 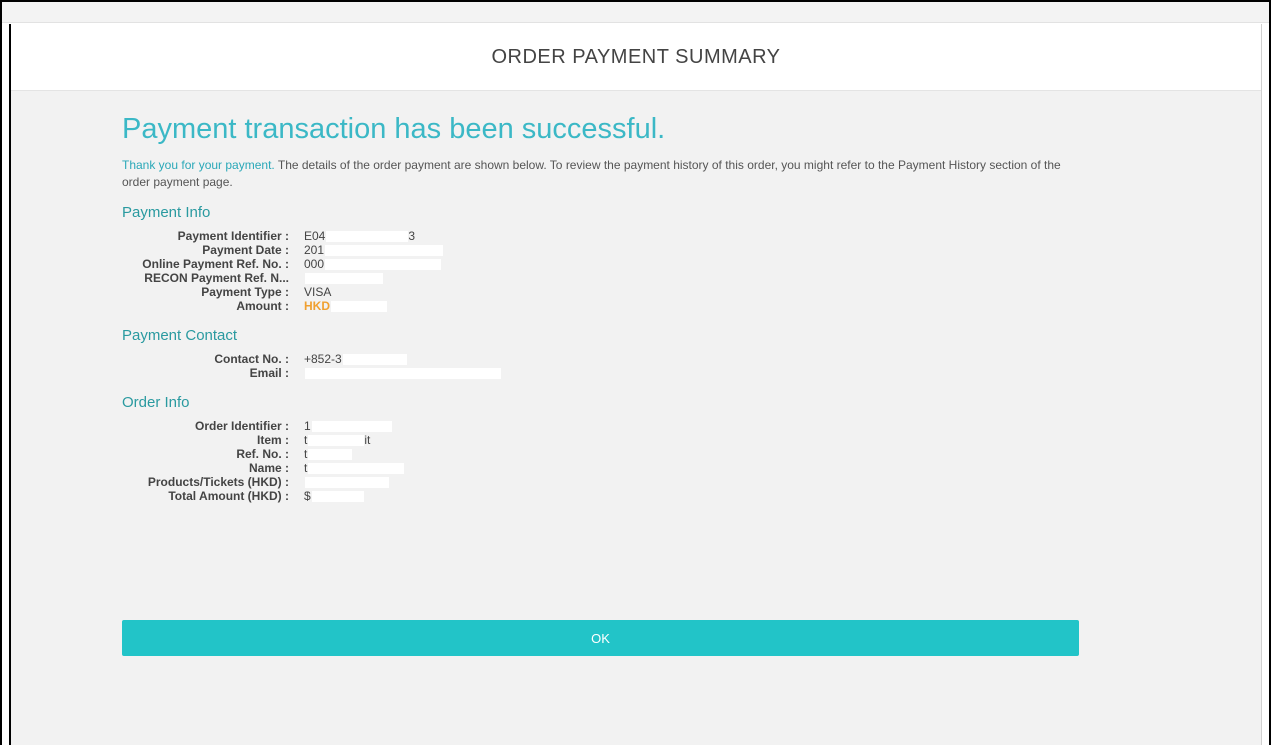 I want to click on row-value: 1, so click(x=348, y=426).